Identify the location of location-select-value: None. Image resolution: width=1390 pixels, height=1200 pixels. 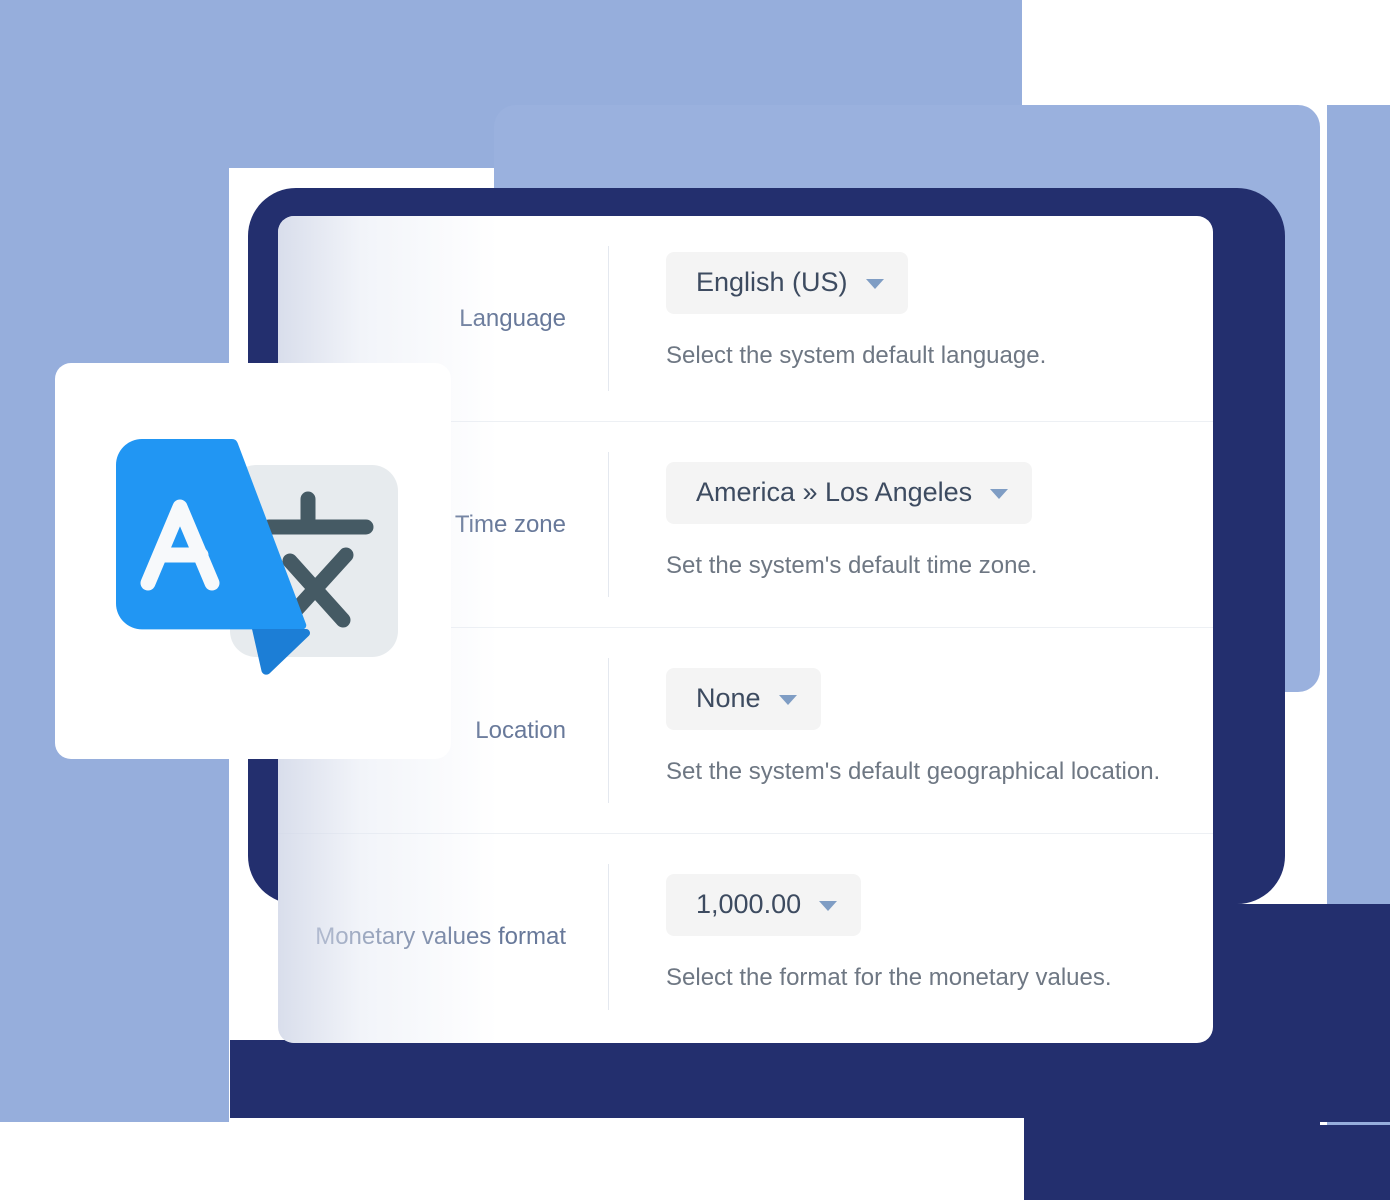
(728, 698).